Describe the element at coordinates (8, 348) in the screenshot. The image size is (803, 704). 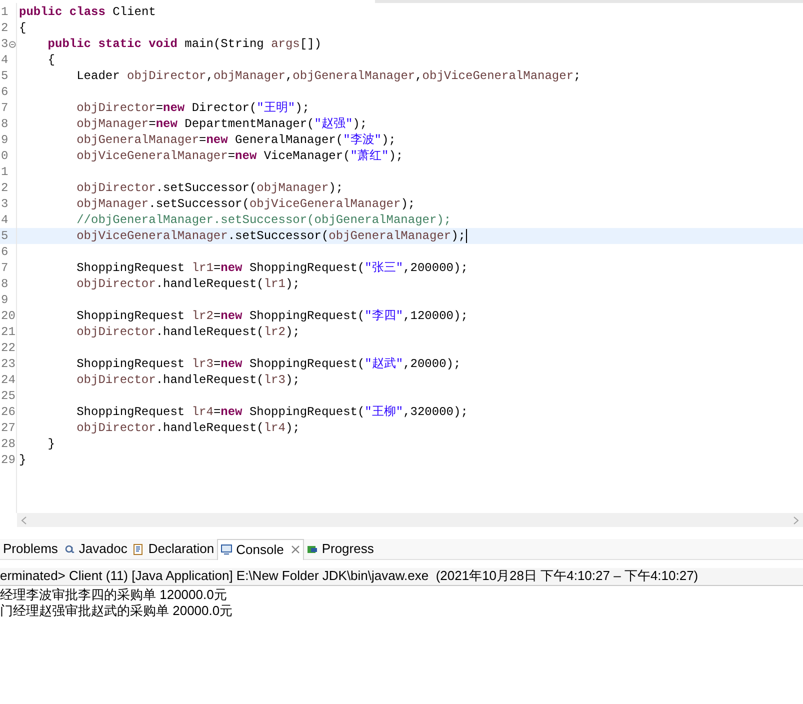
I see `line-number: 22` at that location.